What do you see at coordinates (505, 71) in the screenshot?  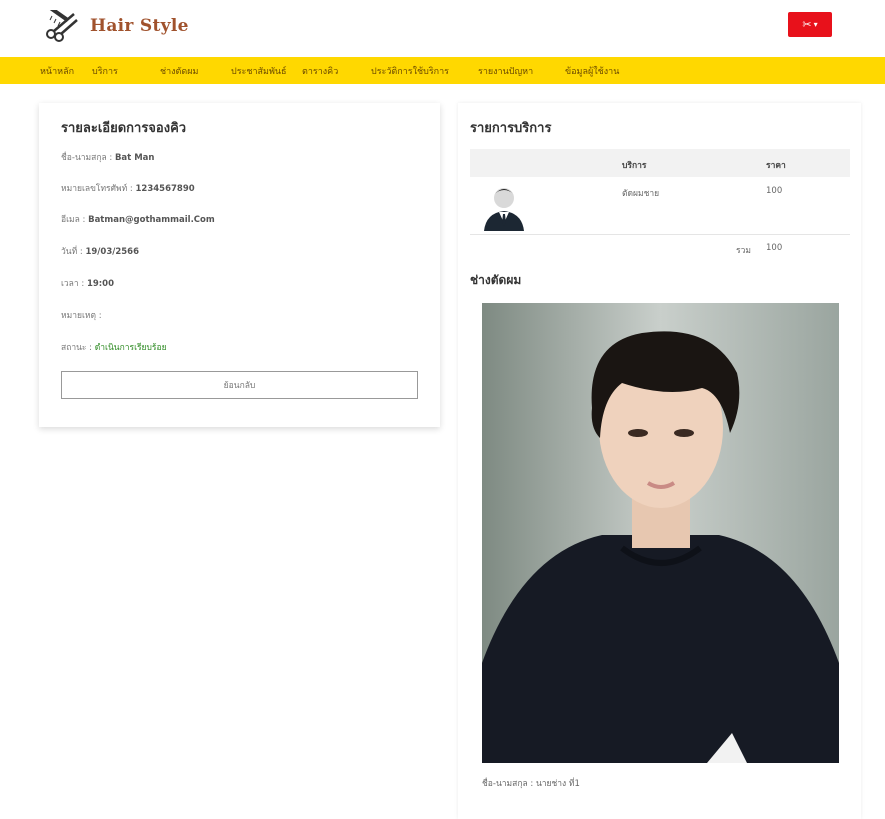 I see `nav-item-report-problem: รายงานปัญหา` at bounding box center [505, 71].